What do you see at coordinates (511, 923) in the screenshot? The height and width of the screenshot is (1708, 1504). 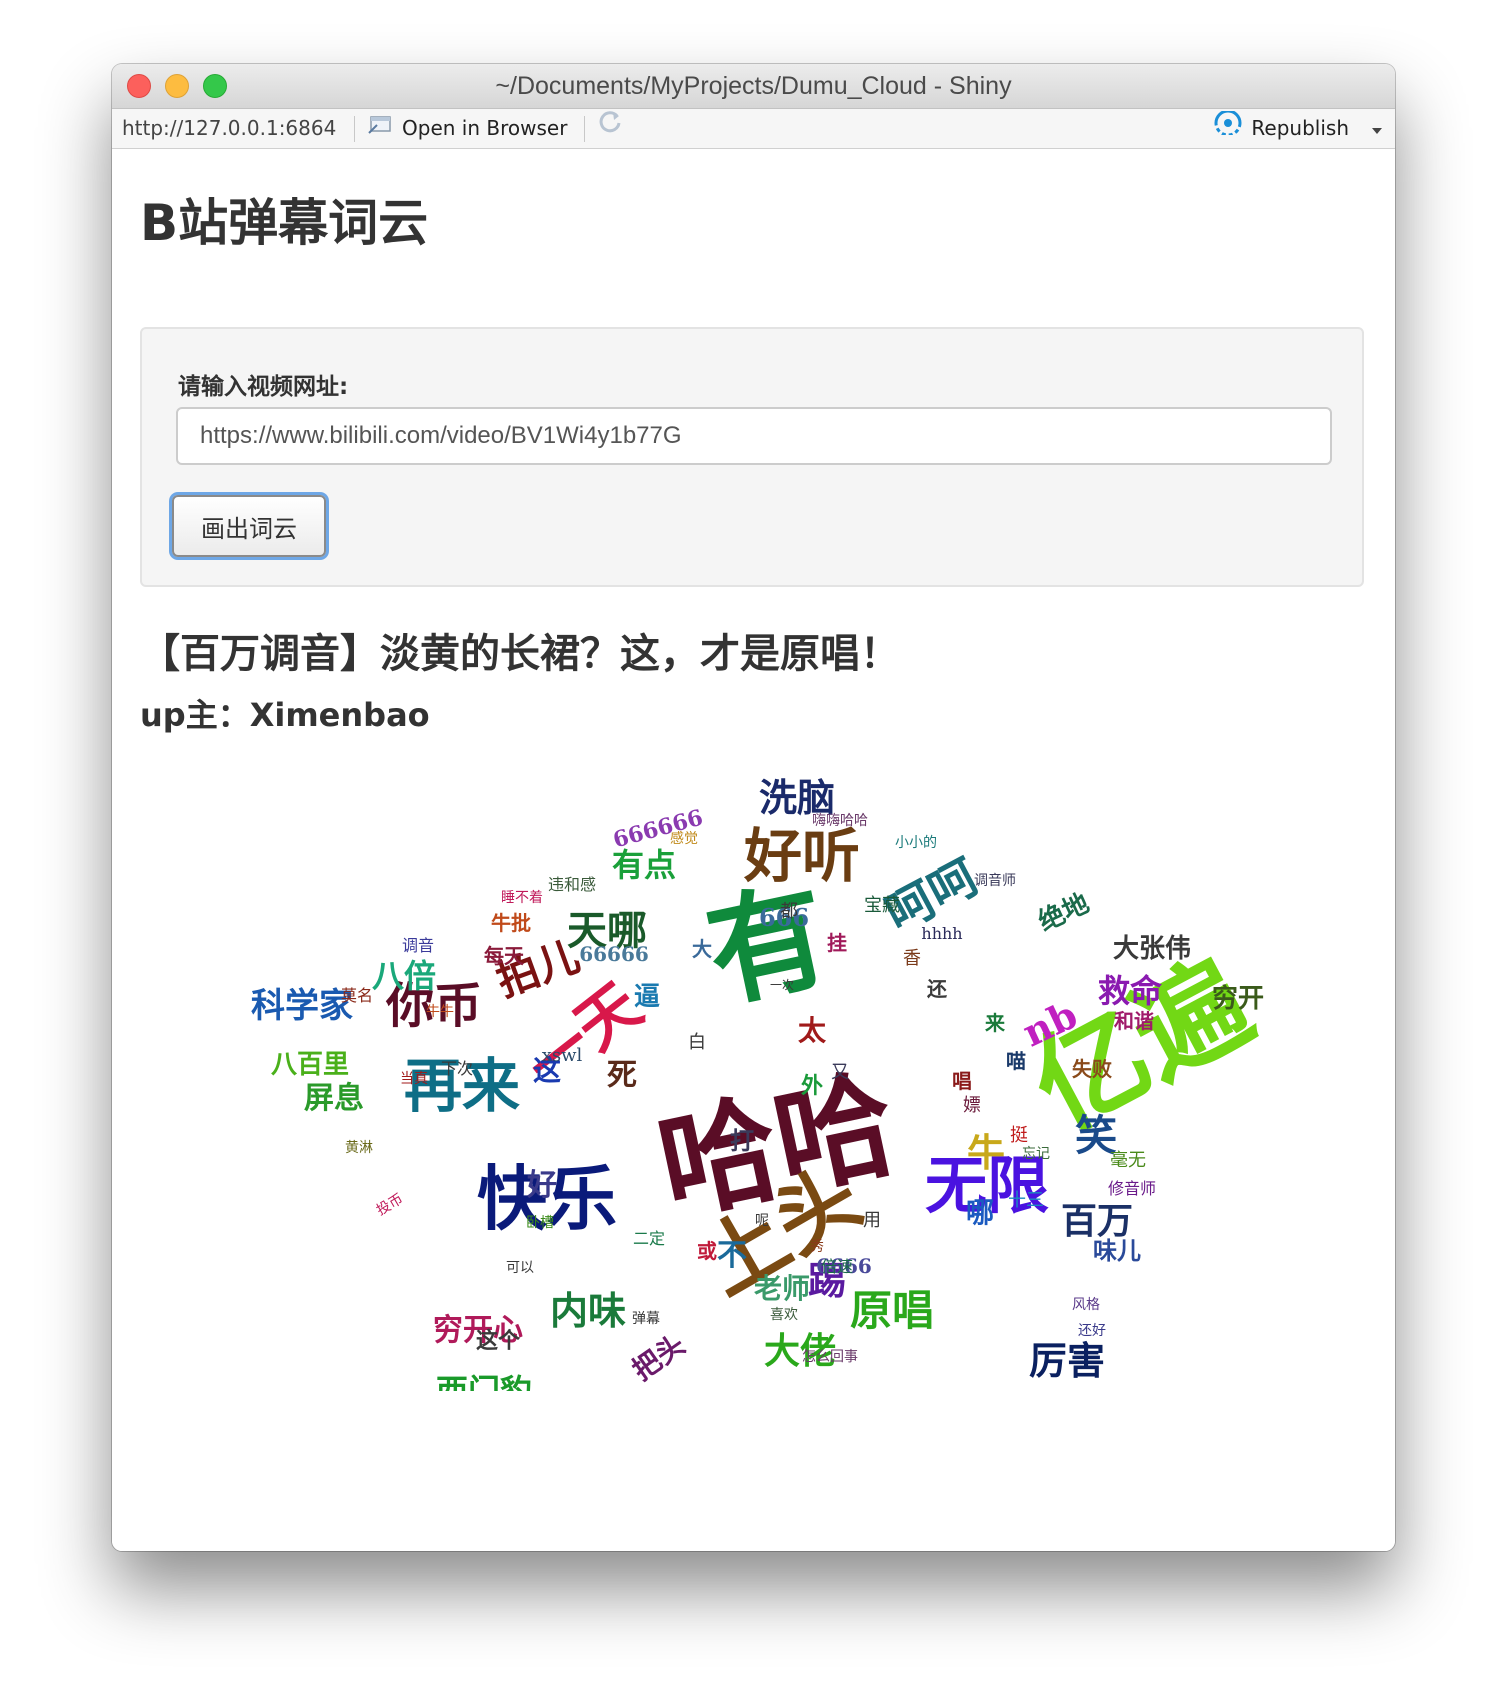 I see `word-cloud-word: 牛批` at bounding box center [511, 923].